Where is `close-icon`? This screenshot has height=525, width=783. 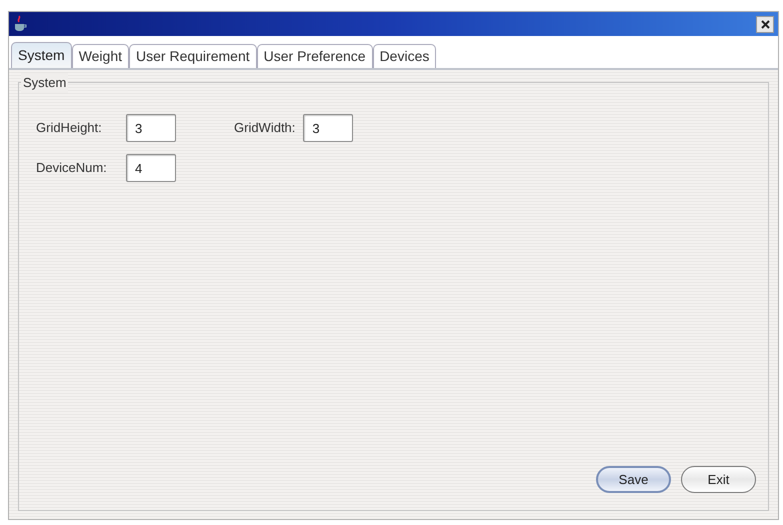
close-icon is located at coordinates (765, 24).